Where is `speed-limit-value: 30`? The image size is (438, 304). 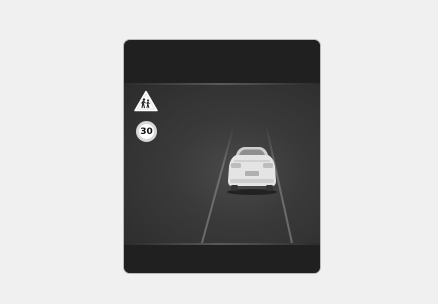
speed-limit-value: 30 is located at coordinates (146, 131).